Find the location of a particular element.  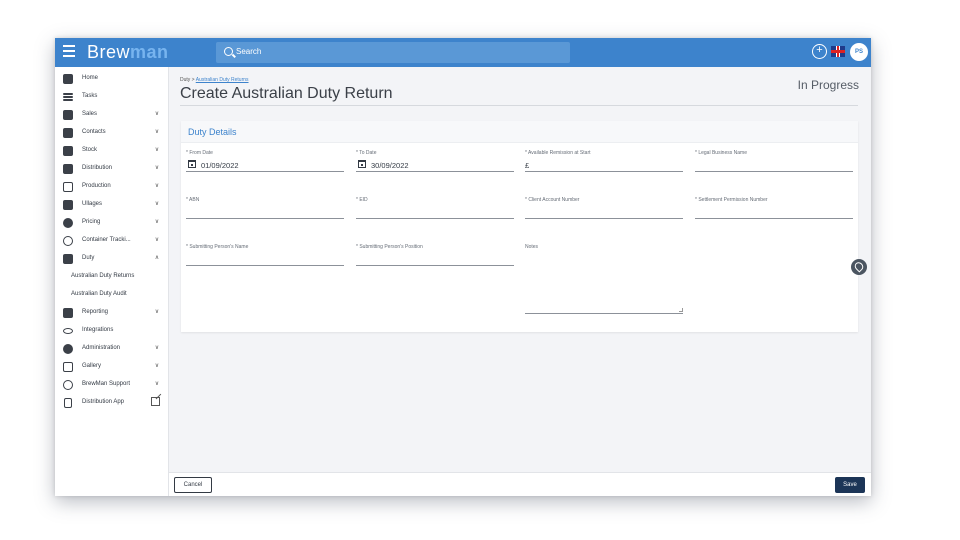

sidebar-item-label: Reporting is located at coordinates (95, 312).